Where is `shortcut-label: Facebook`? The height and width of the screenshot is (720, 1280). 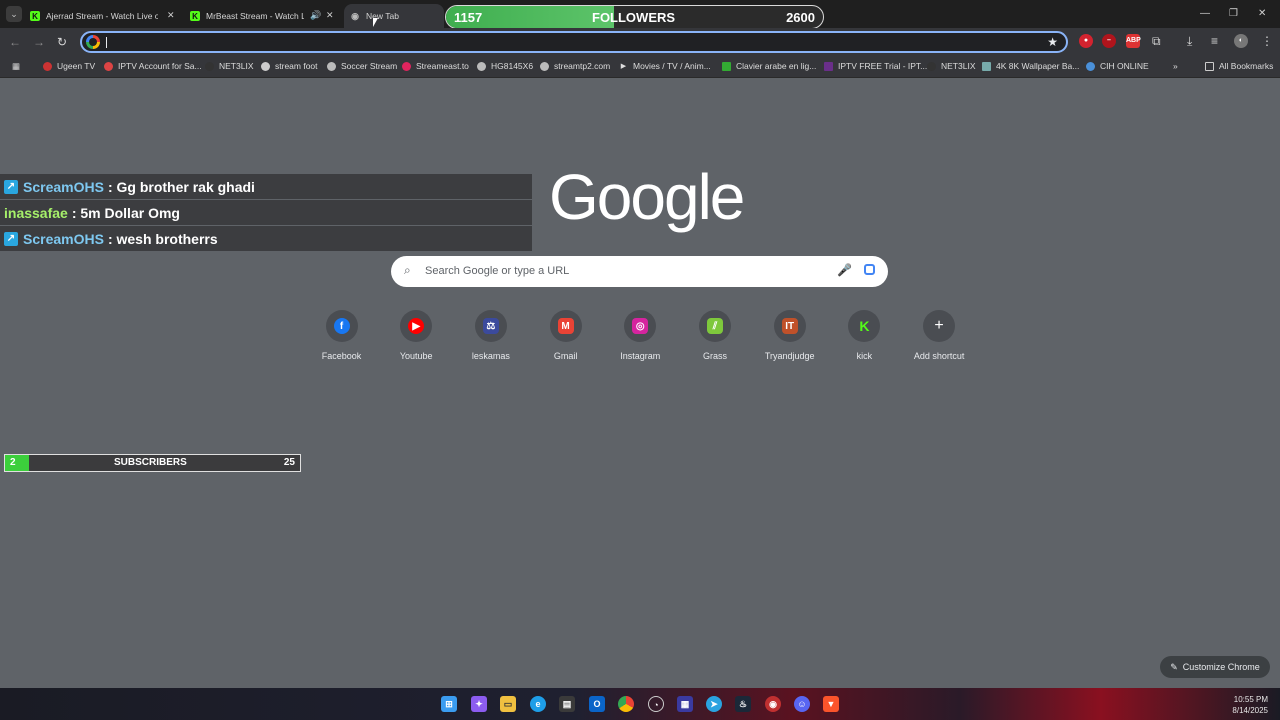
shortcut-label: Facebook is located at coordinates (341, 356).